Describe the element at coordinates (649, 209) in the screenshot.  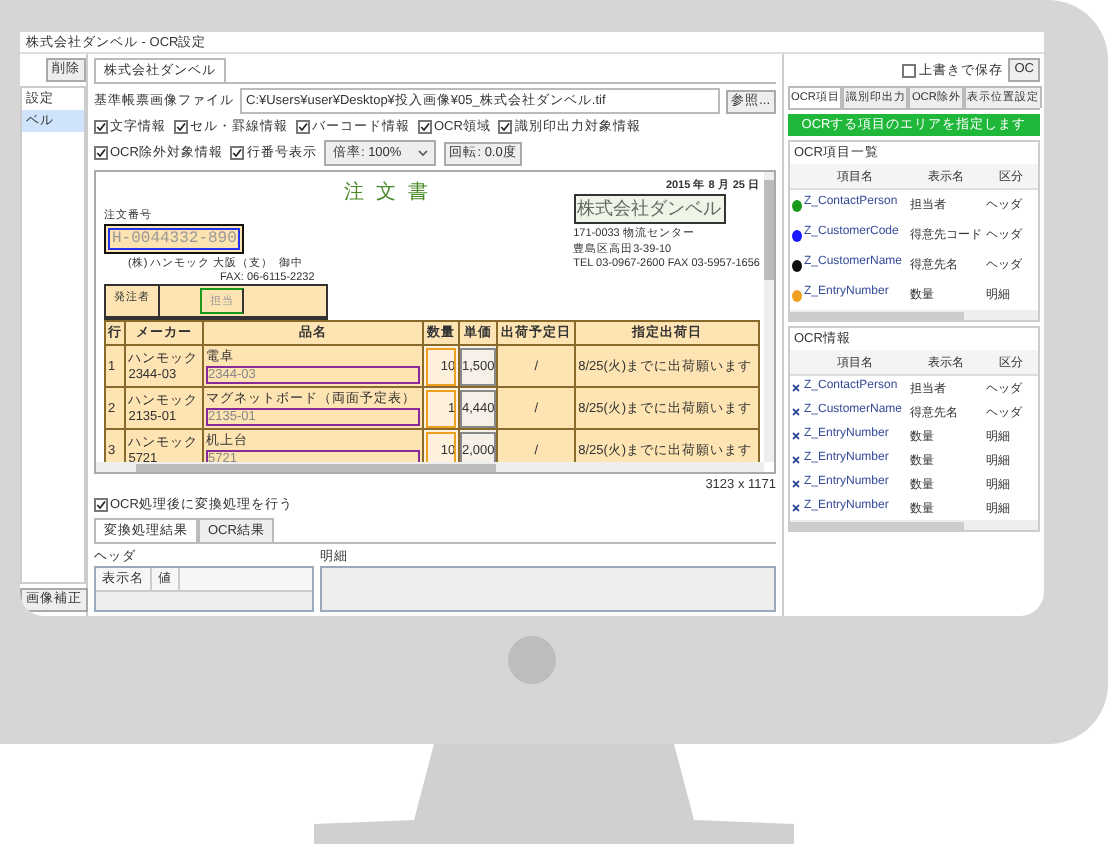
I see `company-name: 株式会社ダンベル` at that location.